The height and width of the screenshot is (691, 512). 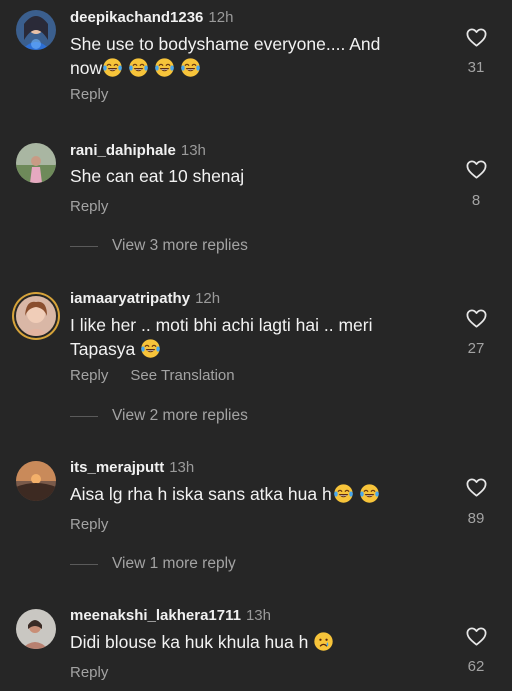 What do you see at coordinates (138, 150) in the screenshot?
I see `comment-username: rani_dahiphale 13h` at bounding box center [138, 150].